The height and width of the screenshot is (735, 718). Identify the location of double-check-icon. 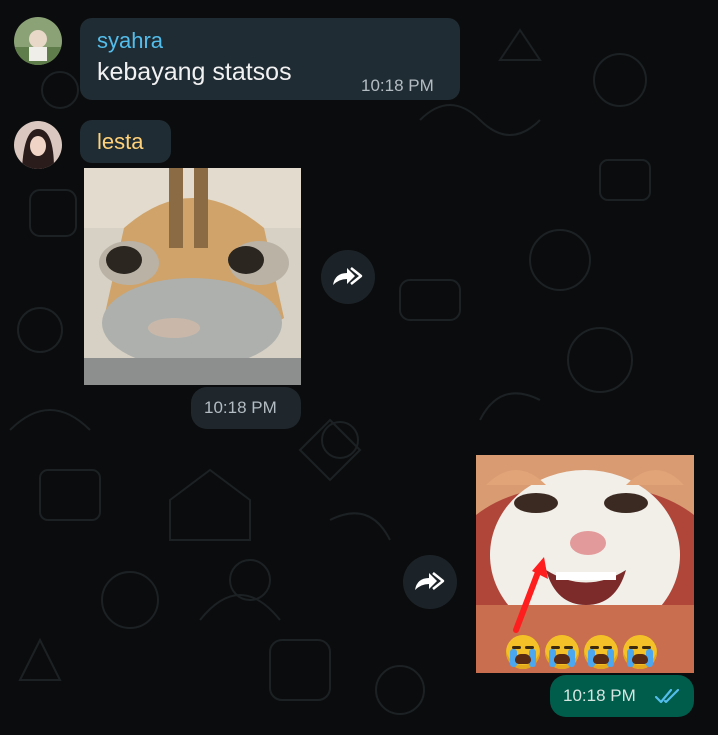
(667, 696).